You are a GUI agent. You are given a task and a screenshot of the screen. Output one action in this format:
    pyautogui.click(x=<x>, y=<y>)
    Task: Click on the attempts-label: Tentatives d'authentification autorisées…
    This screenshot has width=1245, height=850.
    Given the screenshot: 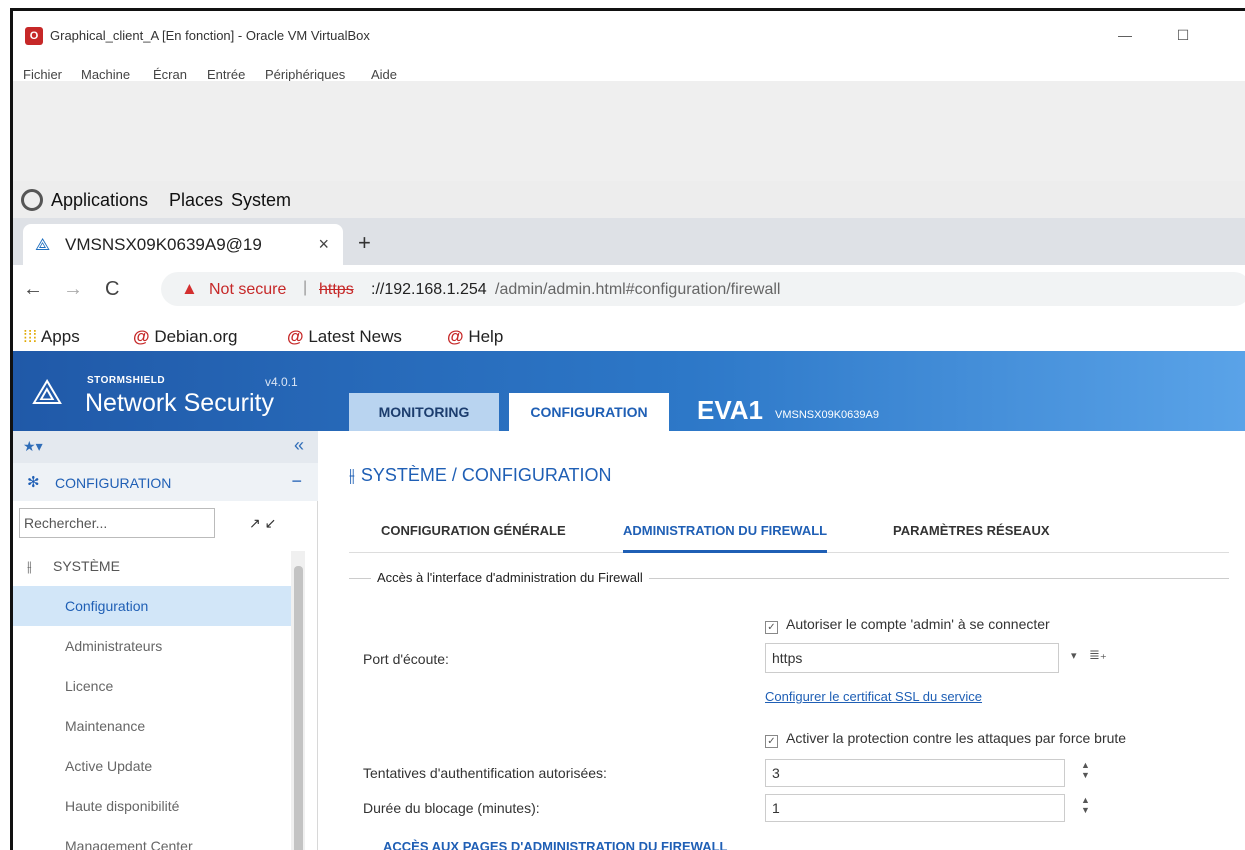 What is the action you would take?
    pyautogui.click(x=485, y=773)
    